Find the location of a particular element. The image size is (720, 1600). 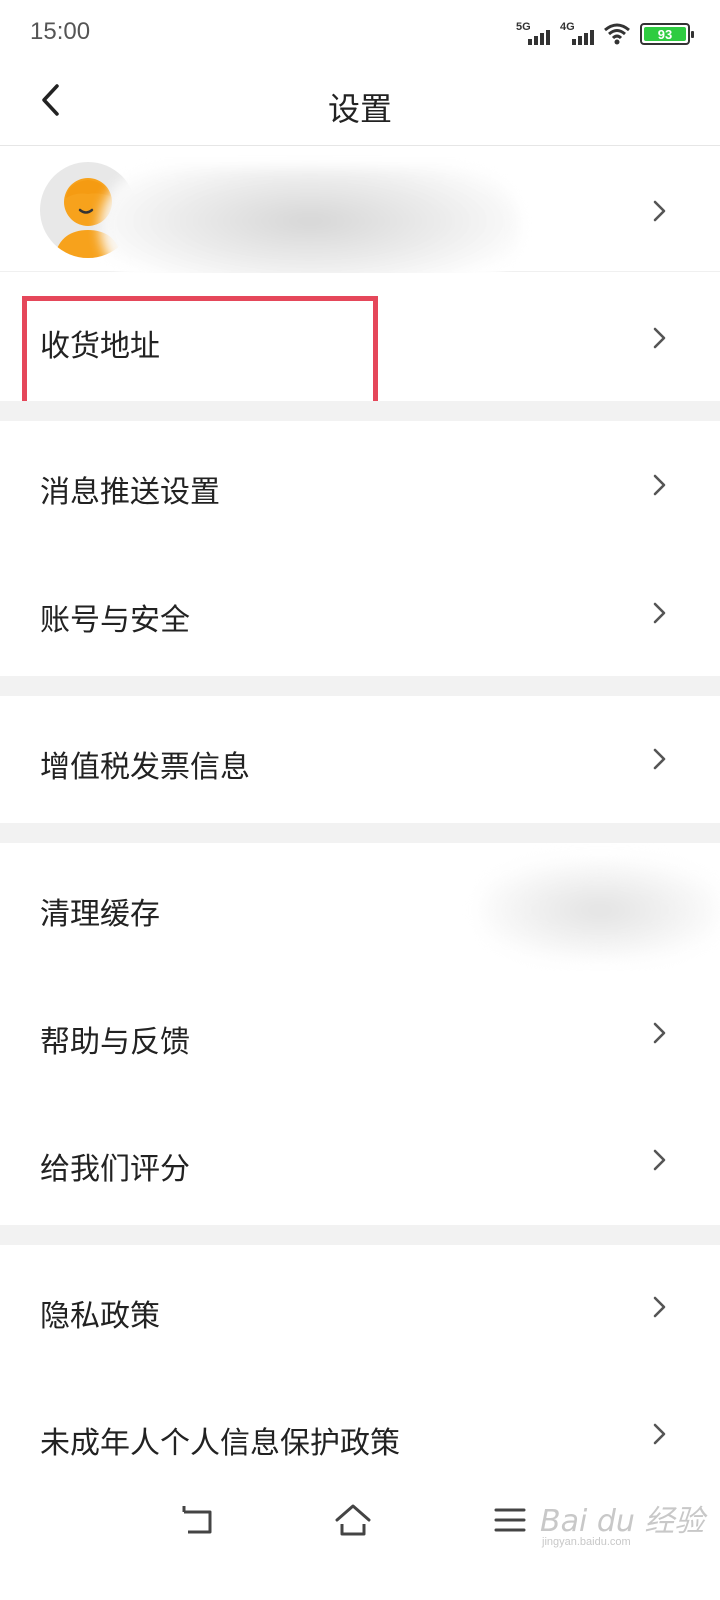

battery-level: 93 is located at coordinates (665, 34).